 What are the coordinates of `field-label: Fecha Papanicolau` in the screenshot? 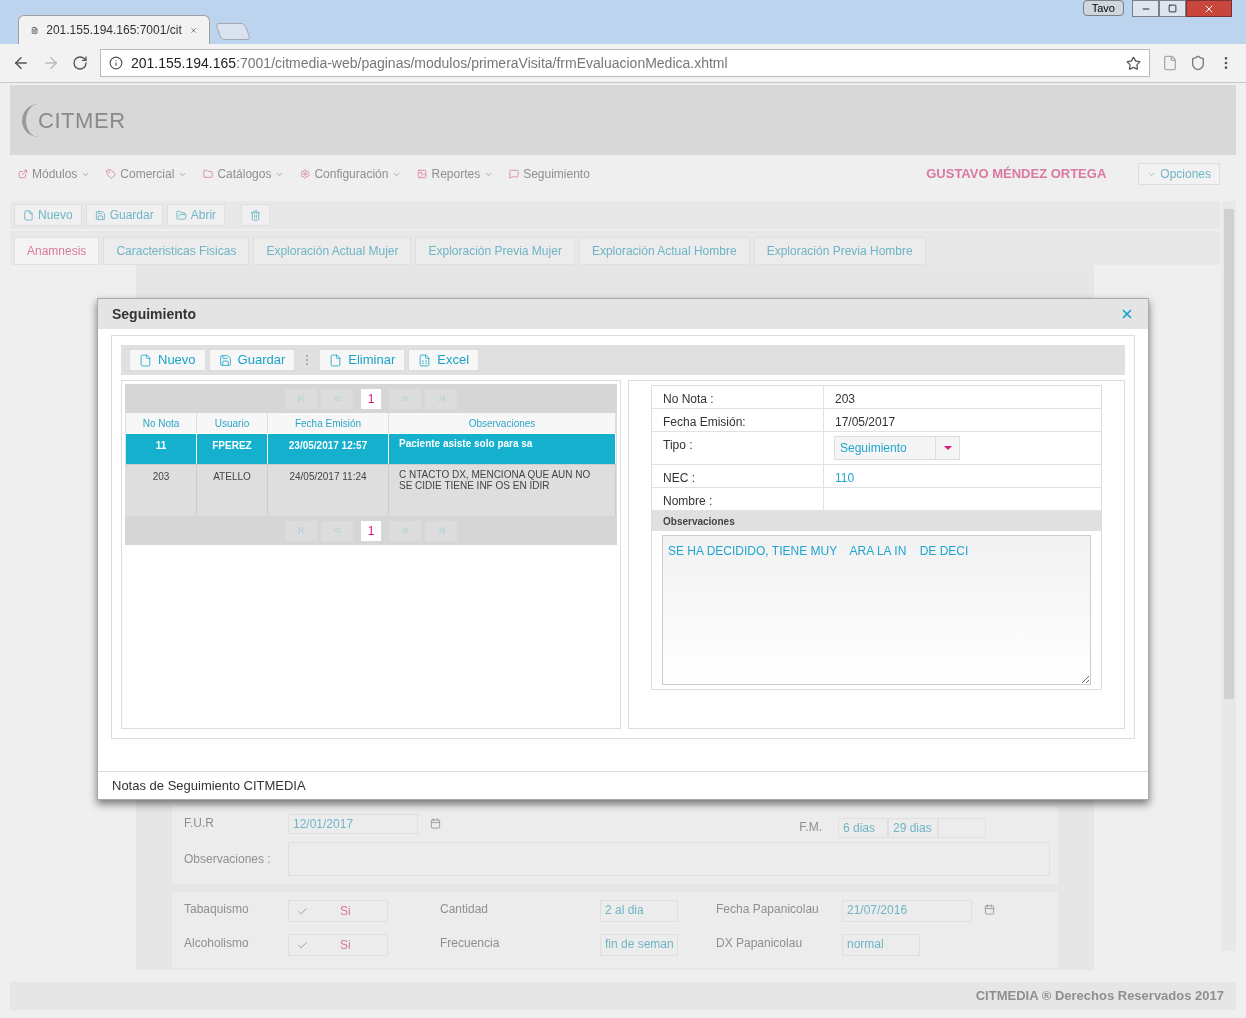 It's located at (768, 909).